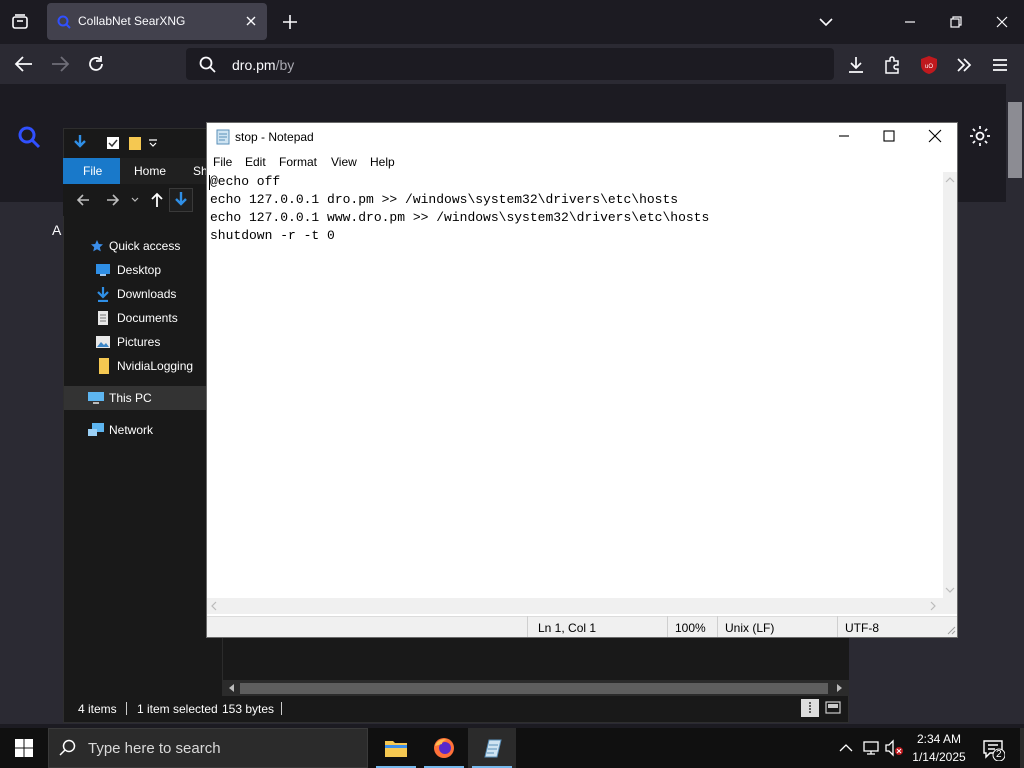  What do you see at coordinates (150, 171) in the screenshot?
I see `ribbon-tab-home: Home` at bounding box center [150, 171].